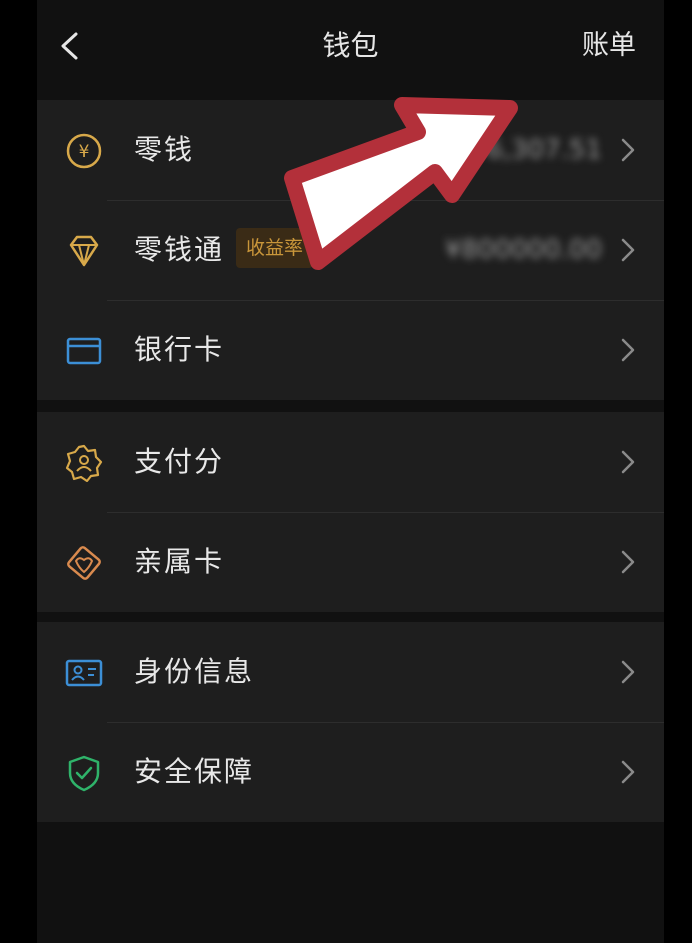  I want to click on bank-card-icon, so click(84, 351).